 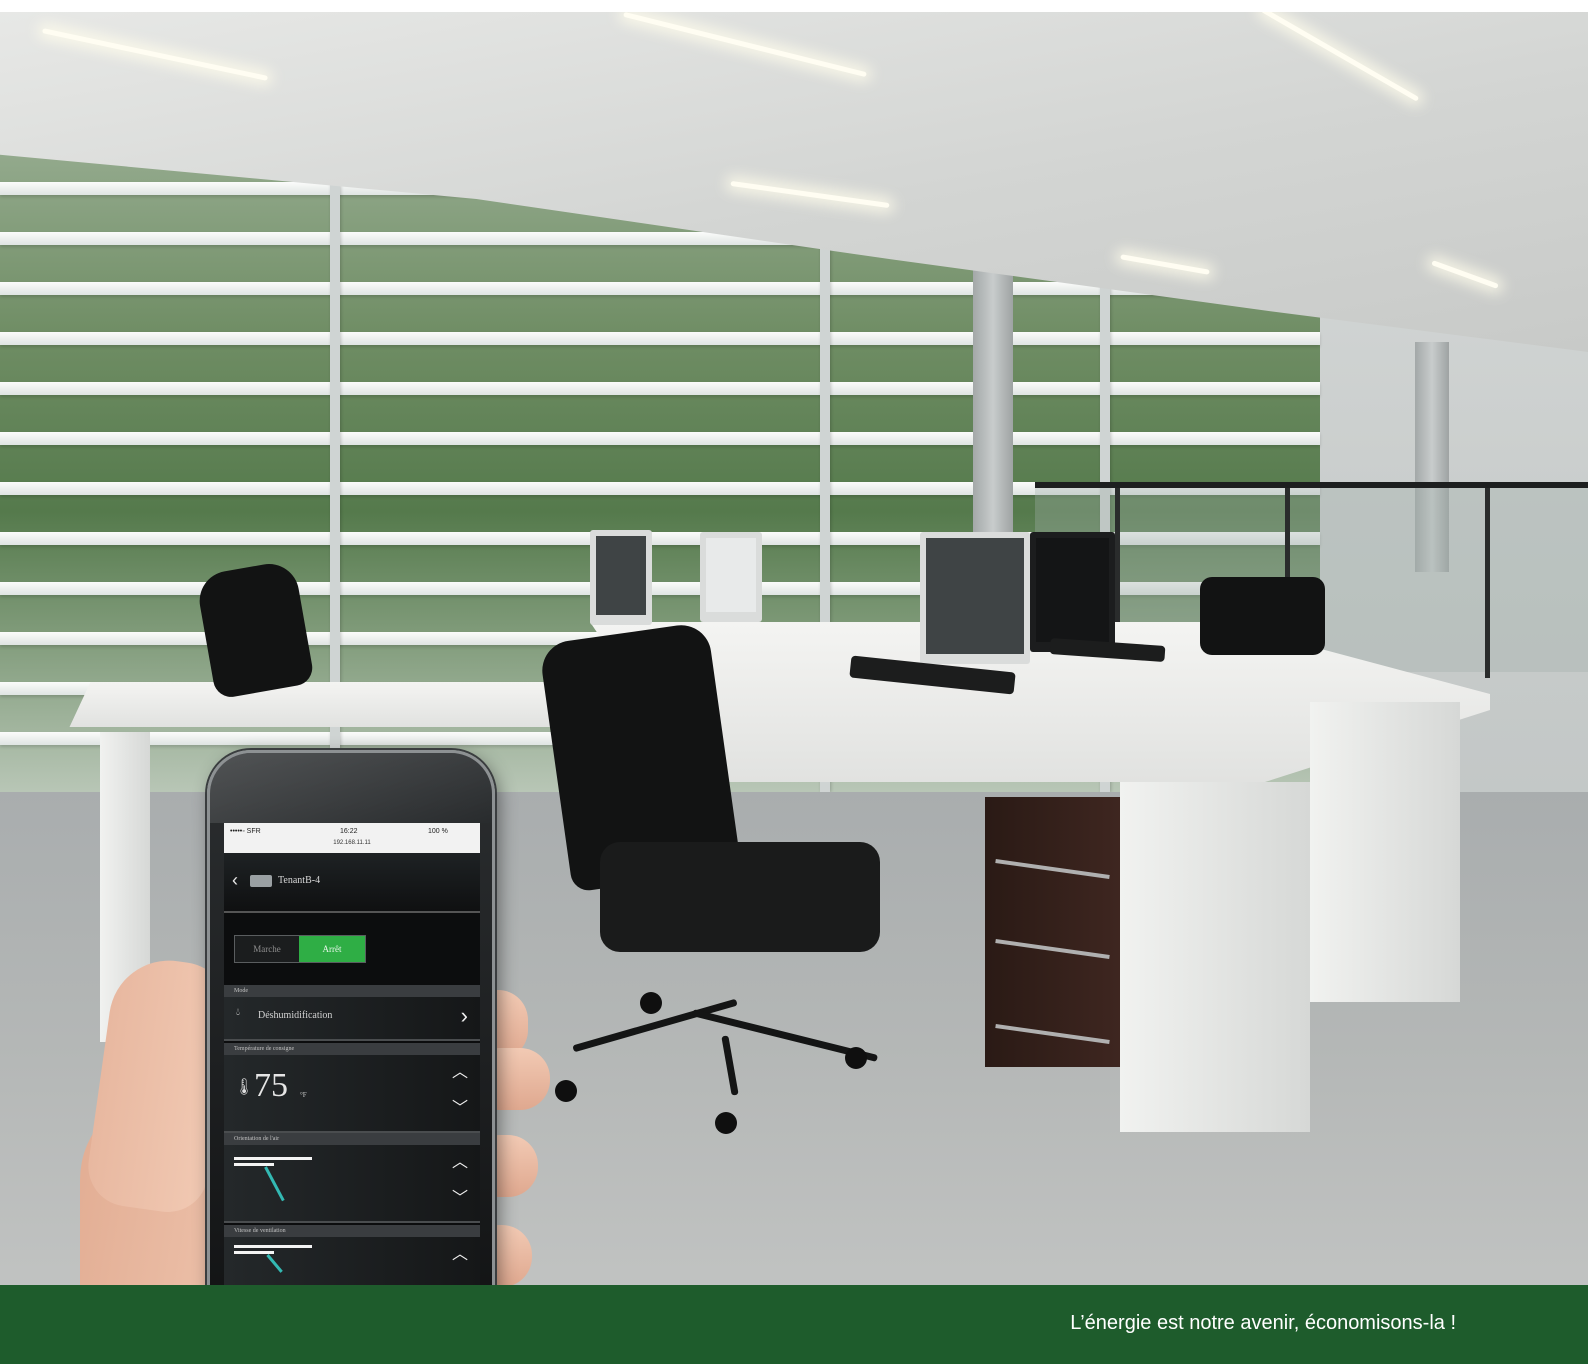 I want to click on setpoint-label: Température de consigne, so click(x=352, y=1049).